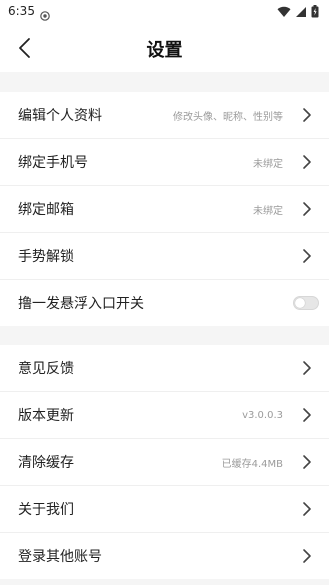  I want to click on status-bar: 6:35, so click(164, 12).